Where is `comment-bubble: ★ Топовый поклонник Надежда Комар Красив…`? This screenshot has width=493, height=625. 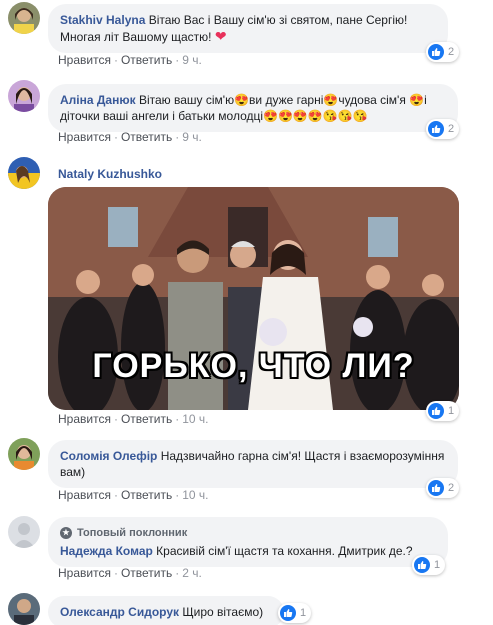 comment-bubble: ★ Топовый поклонник Надежда Комар Красив… is located at coordinates (248, 542).